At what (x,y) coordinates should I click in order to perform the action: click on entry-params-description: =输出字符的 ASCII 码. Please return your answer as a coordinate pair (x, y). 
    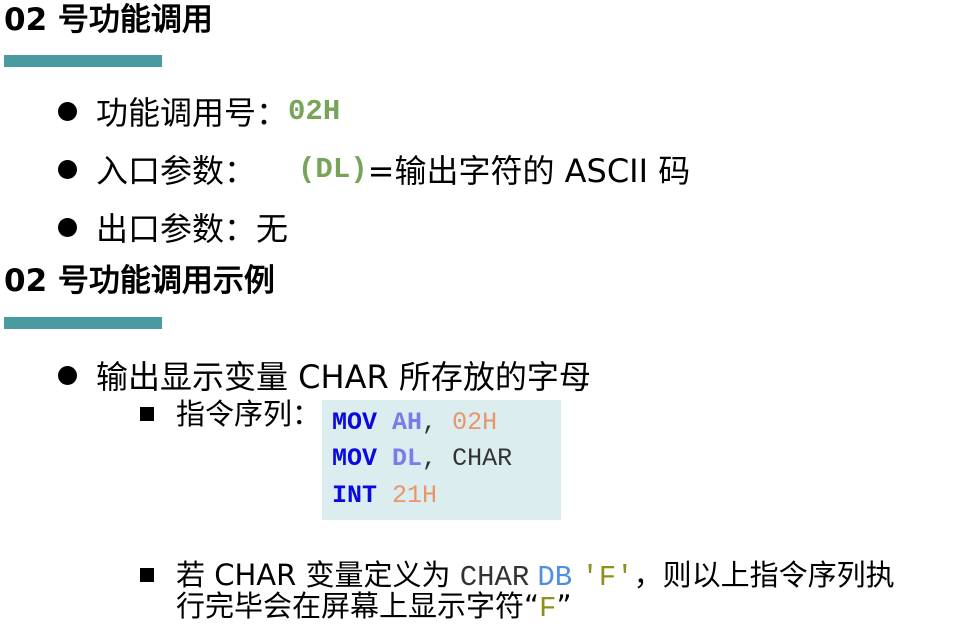
    Looking at the image, I should click on (529, 171).